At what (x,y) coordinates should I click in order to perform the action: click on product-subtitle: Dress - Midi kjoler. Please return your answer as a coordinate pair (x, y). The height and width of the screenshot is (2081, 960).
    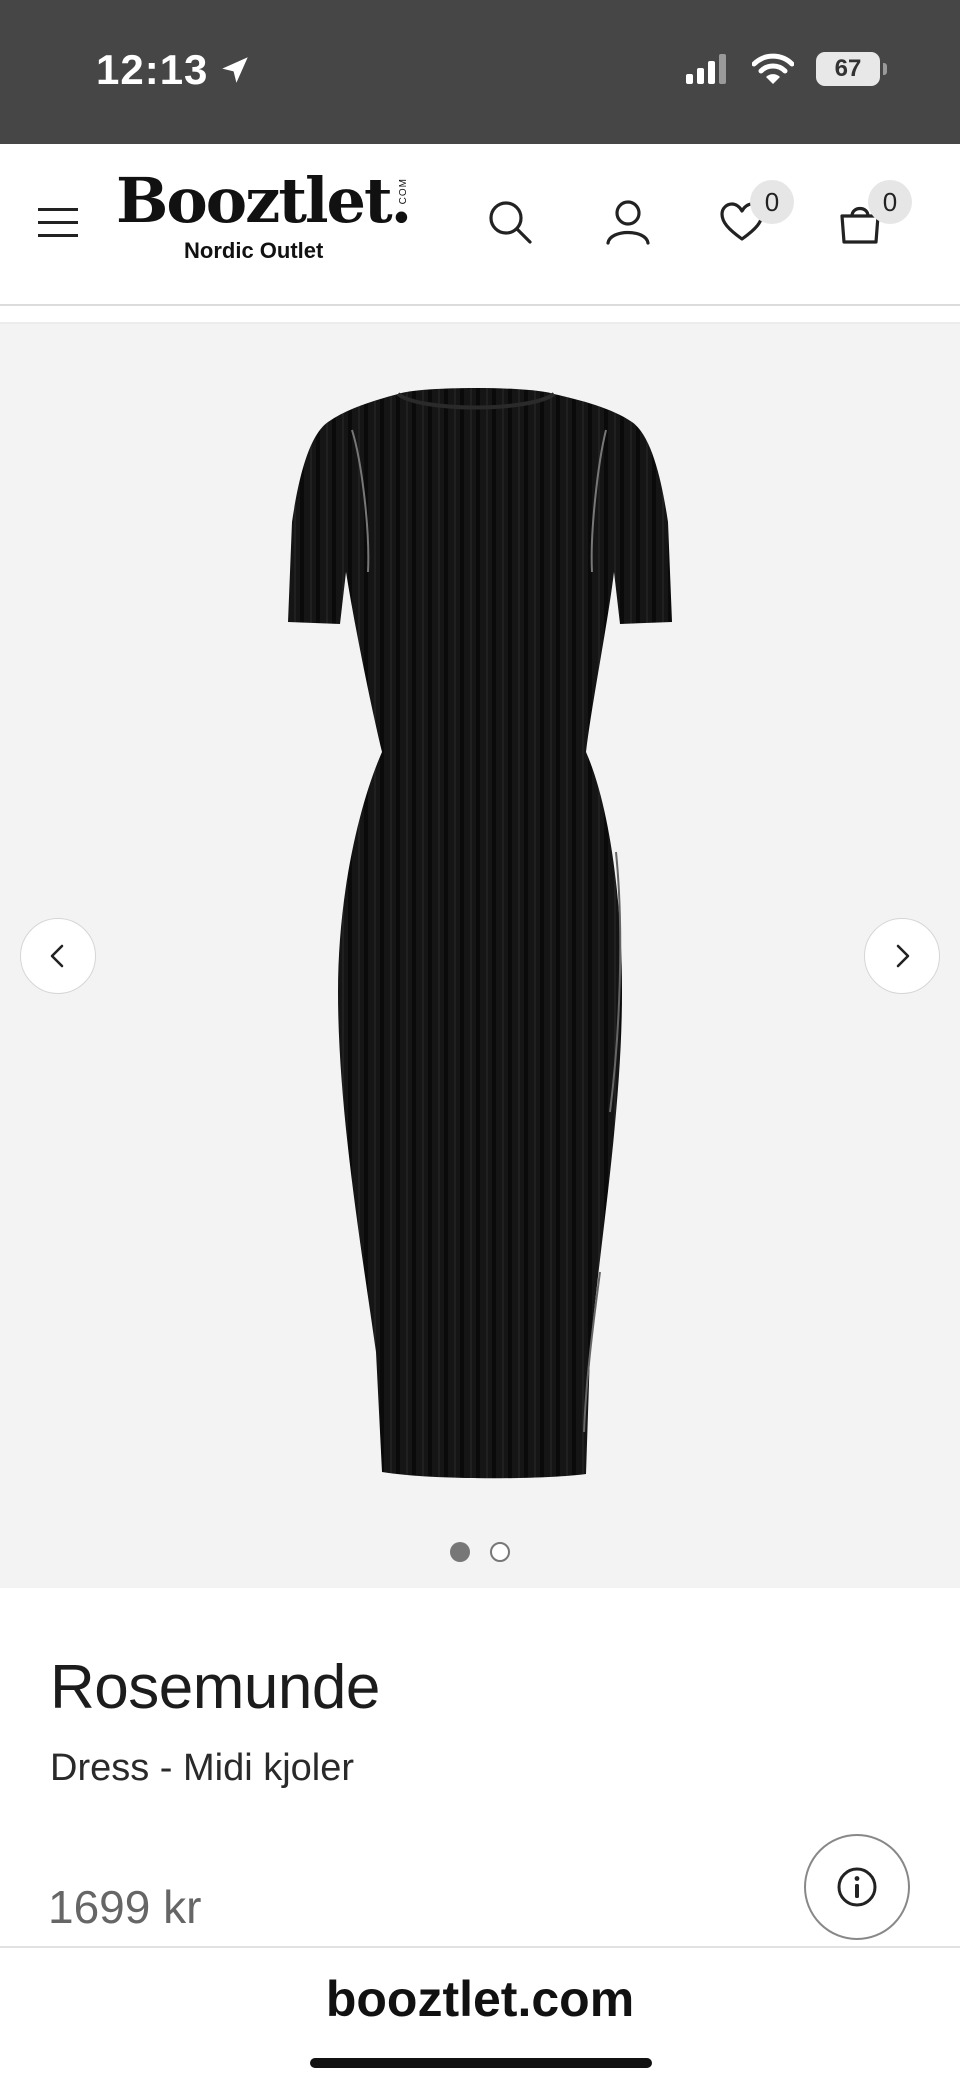
    Looking at the image, I should click on (202, 1768).